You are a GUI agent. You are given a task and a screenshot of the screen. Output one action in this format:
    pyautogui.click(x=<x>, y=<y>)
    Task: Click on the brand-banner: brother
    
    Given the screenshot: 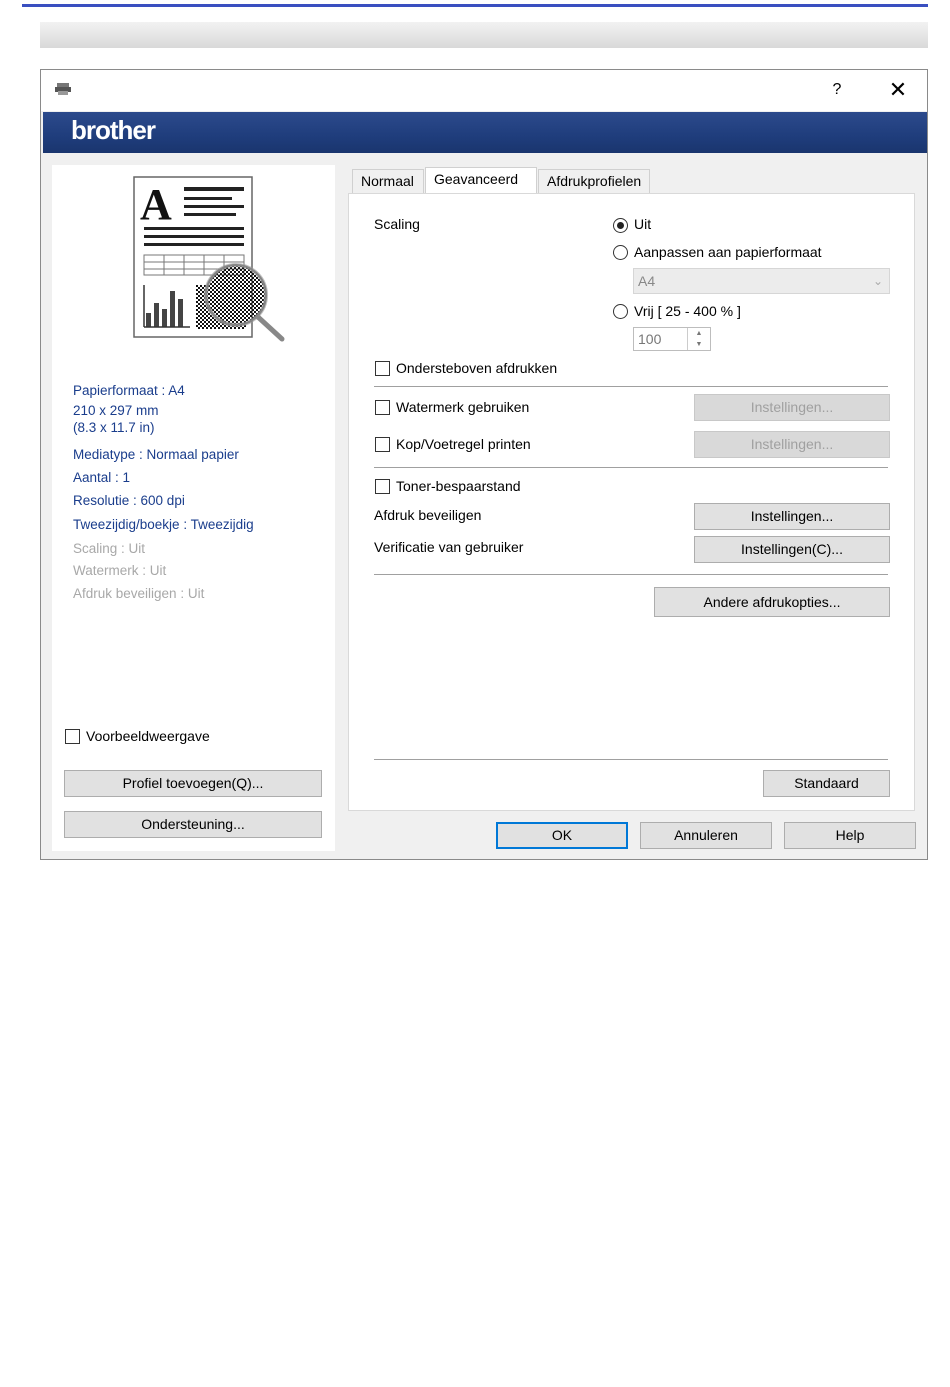 What is the action you would take?
    pyautogui.click(x=485, y=132)
    